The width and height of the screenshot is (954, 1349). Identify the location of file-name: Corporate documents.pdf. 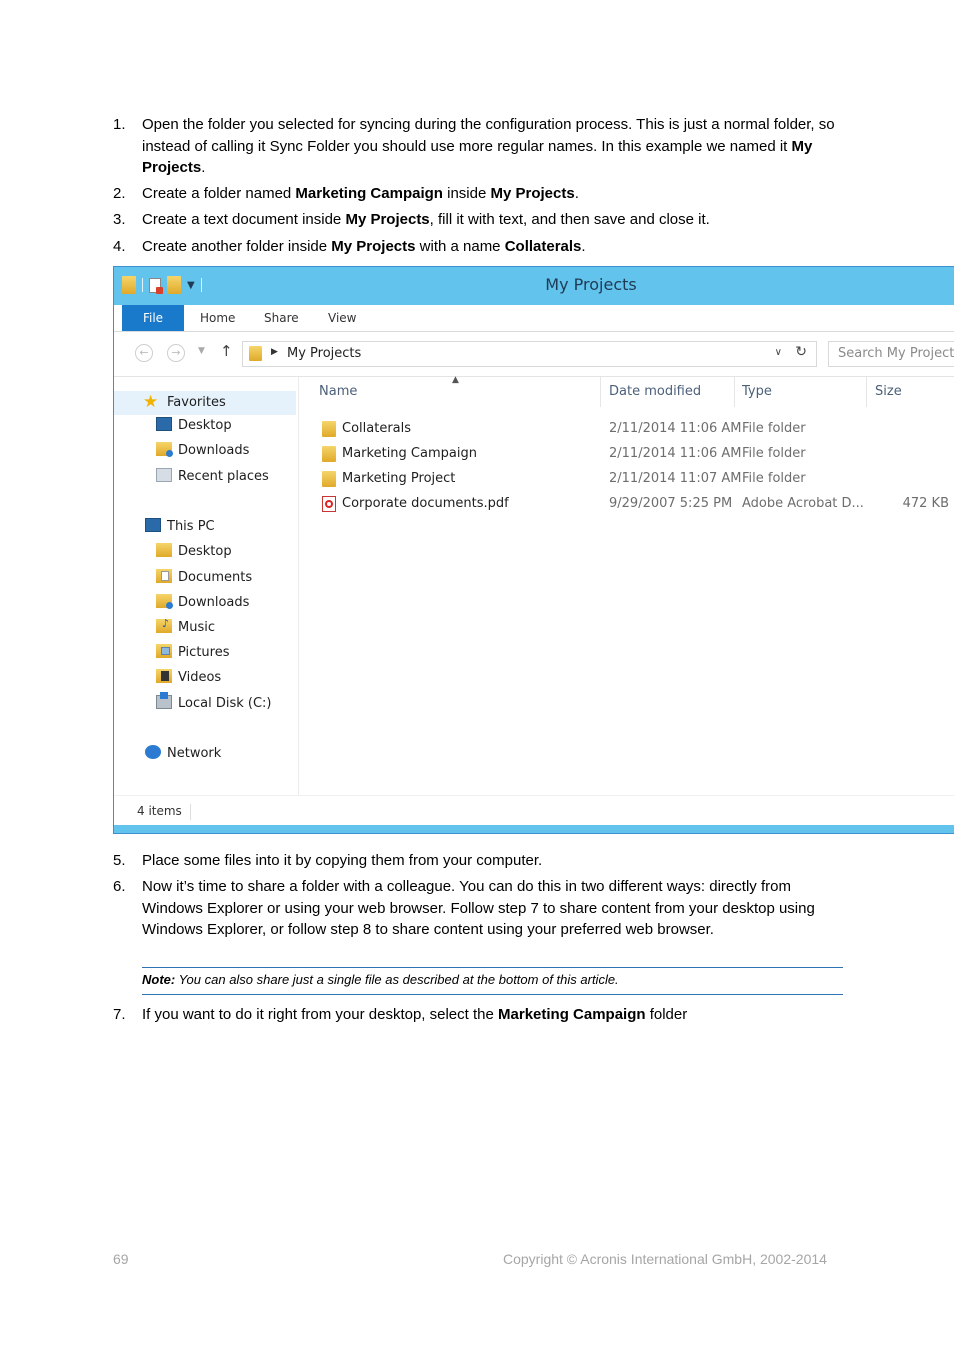
(425, 503).